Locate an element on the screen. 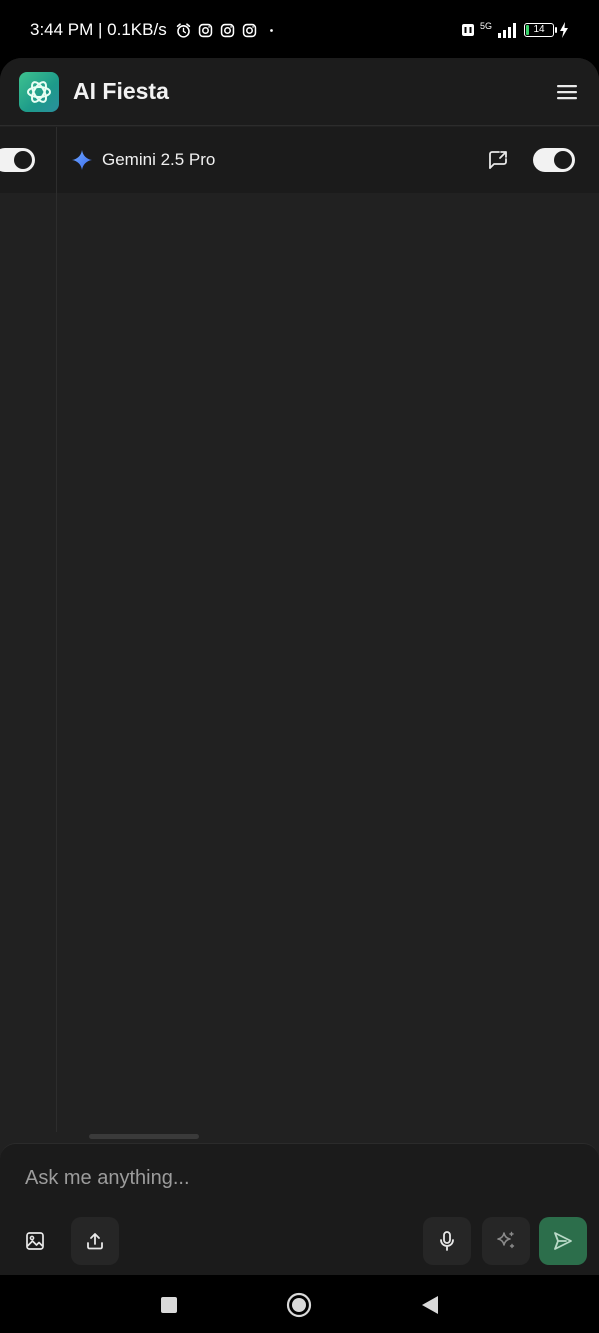  sparkle-icon is located at coordinates (506, 1240).